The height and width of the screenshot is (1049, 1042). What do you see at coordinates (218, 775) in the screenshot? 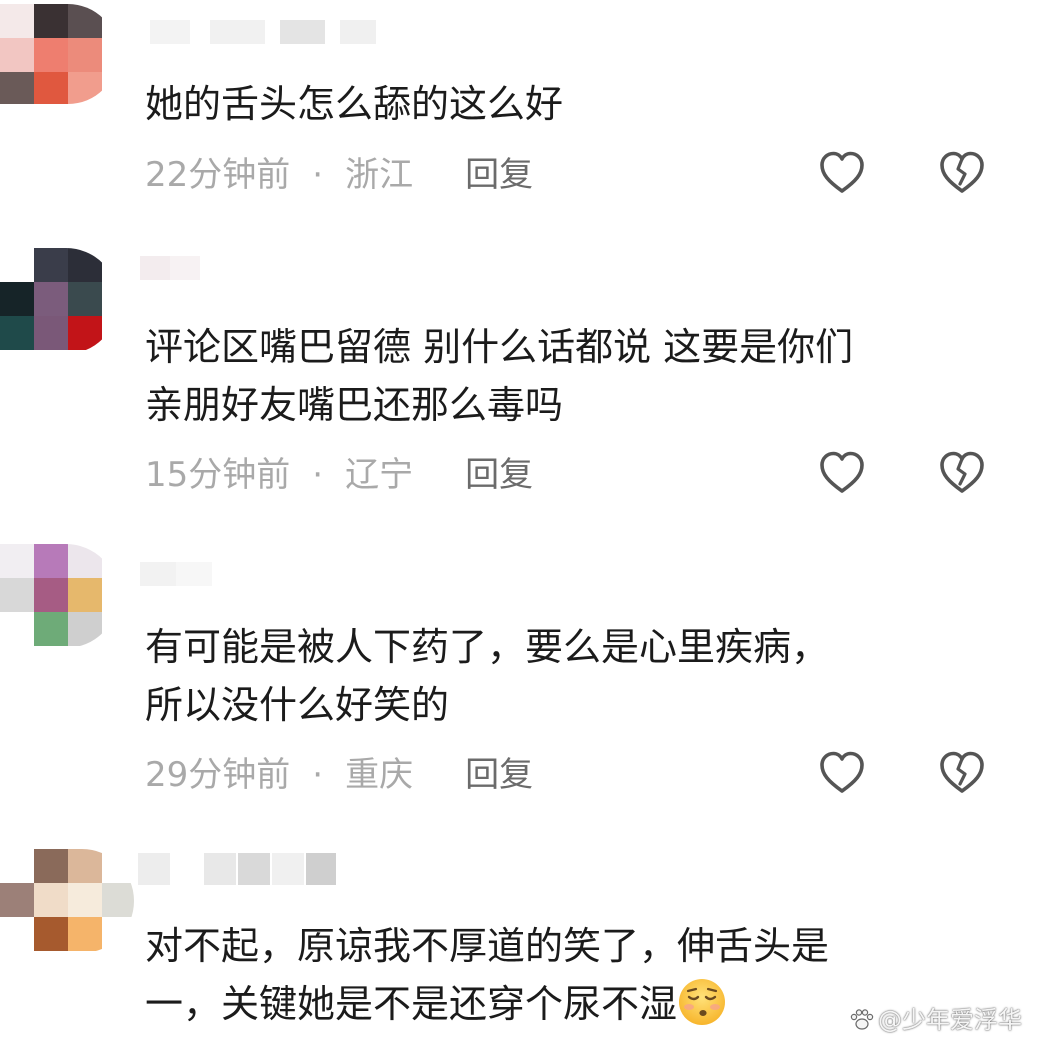
I see `comment-time: 29分钟前` at bounding box center [218, 775].